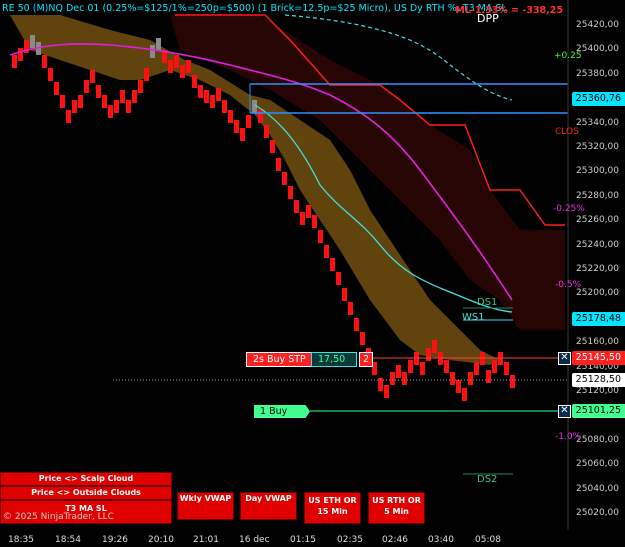  What do you see at coordinates (597, 171) in the screenshot?
I see `y-tick-label: 25300,00` at bounding box center [597, 171].